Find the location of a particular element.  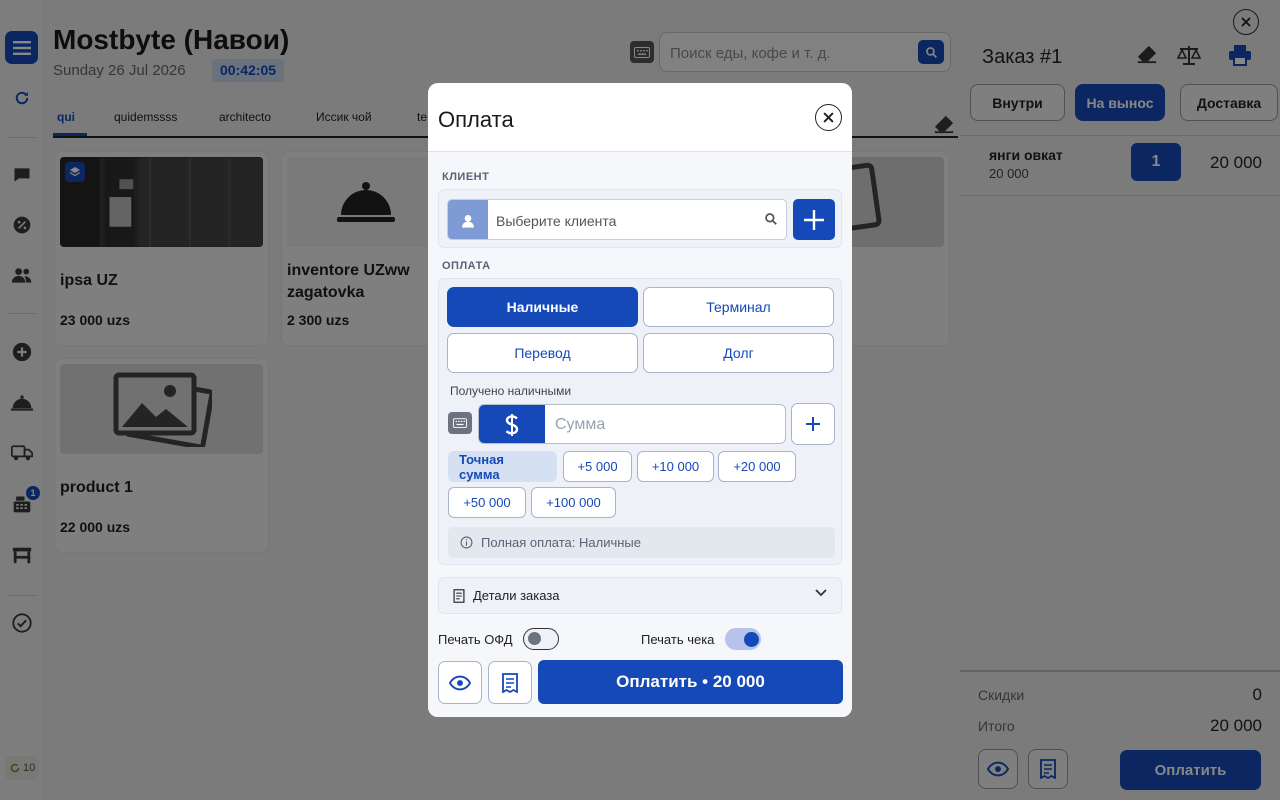

exact-amount-chip: Точная сумма is located at coordinates (502, 466).